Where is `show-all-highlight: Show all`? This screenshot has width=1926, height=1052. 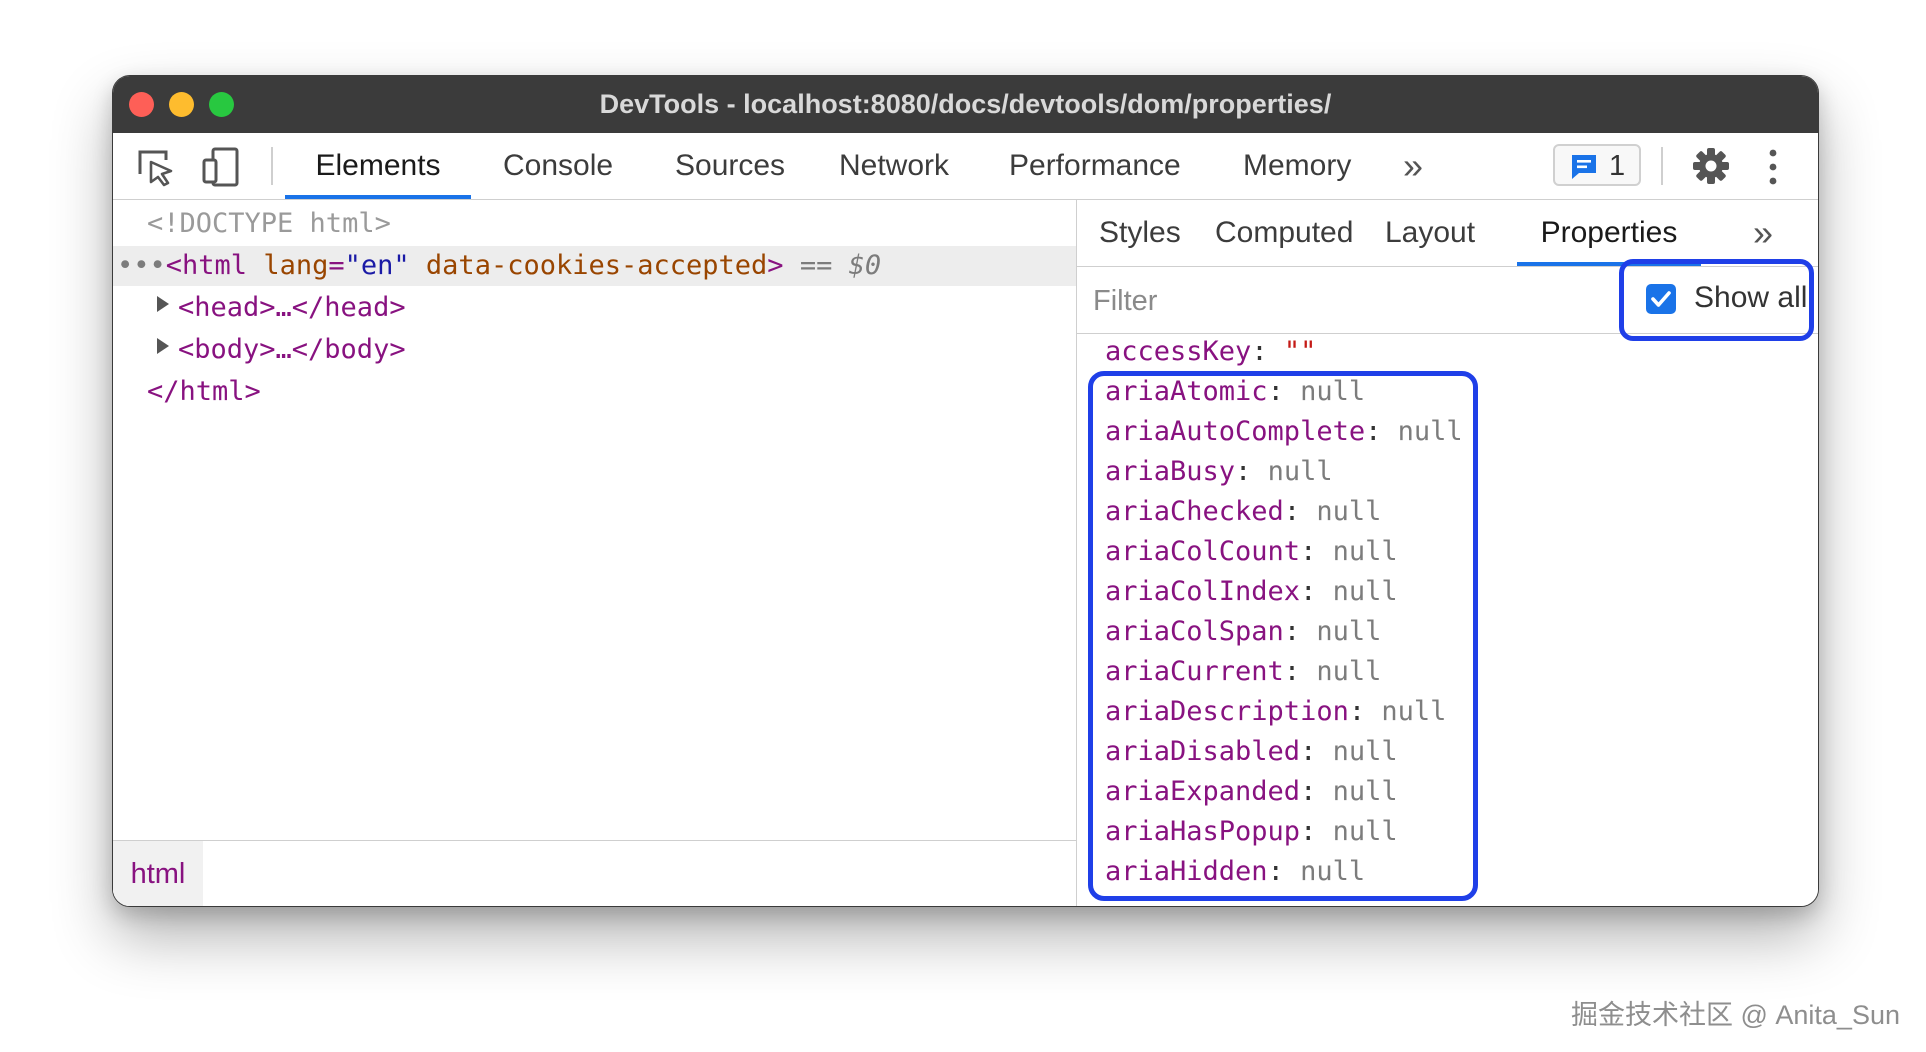
show-all-highlight: Show all is located at coordinates (1716, 300).